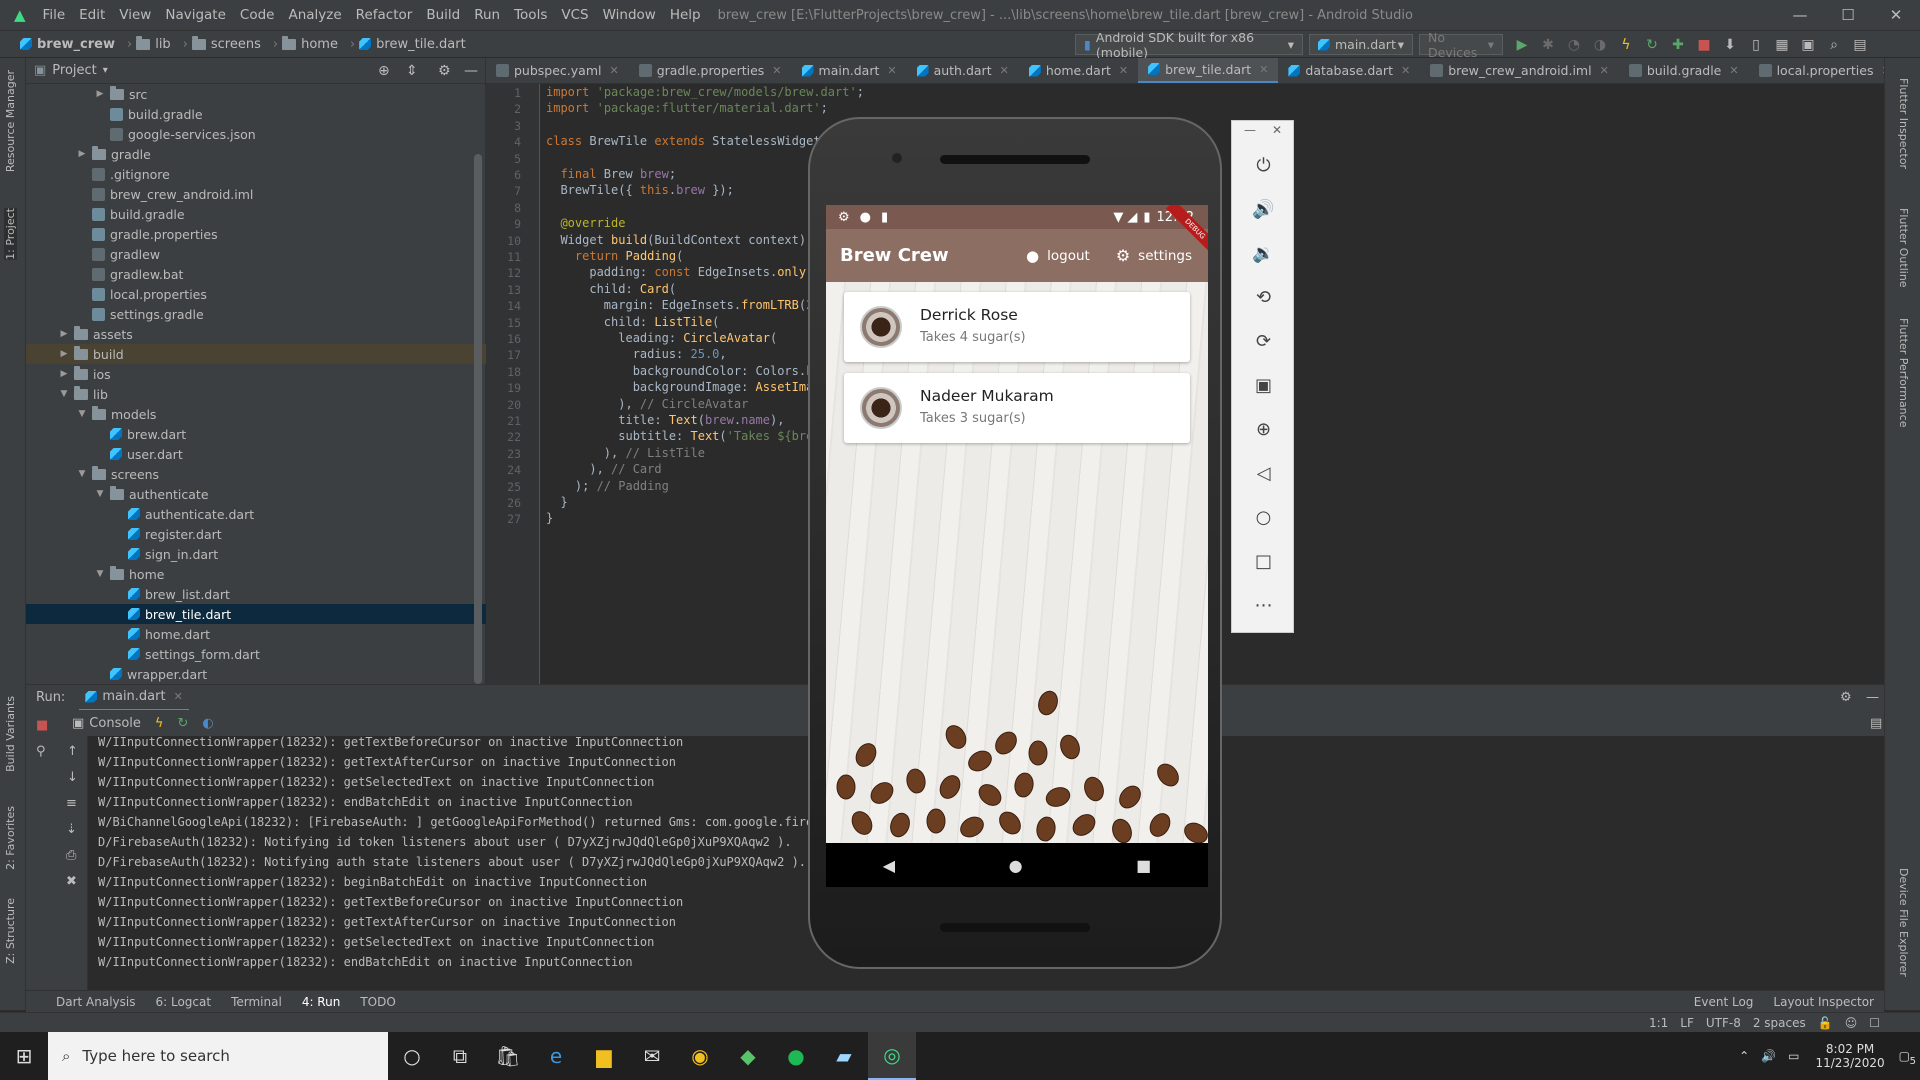  What do you see at coordinates (106, 723) in the screenshot?
I see `console-tab: ▣ Console` at bounding box center [106, 723].